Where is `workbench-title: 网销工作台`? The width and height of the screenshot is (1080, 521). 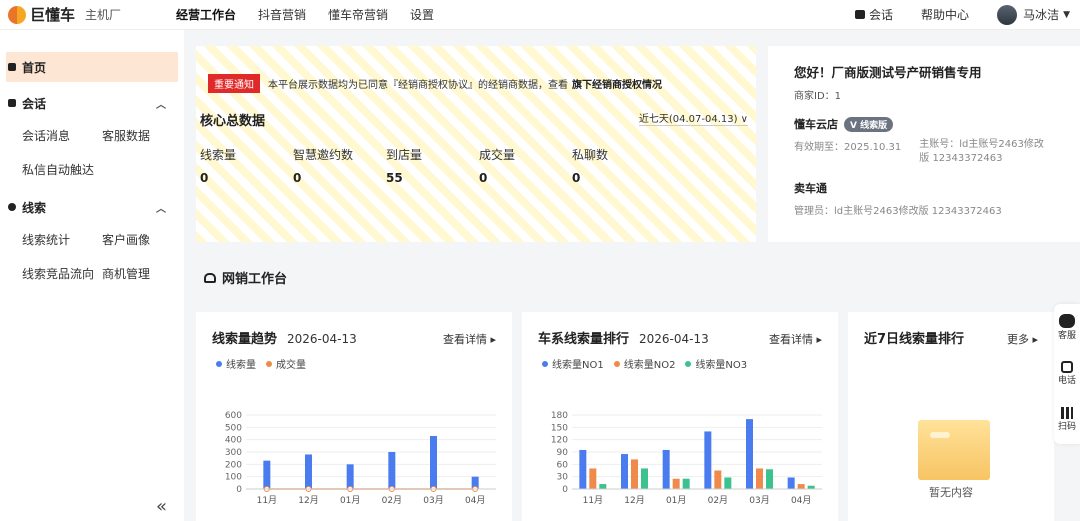
workbench-title: 网销工作台 is located at coordinates (245, 277).